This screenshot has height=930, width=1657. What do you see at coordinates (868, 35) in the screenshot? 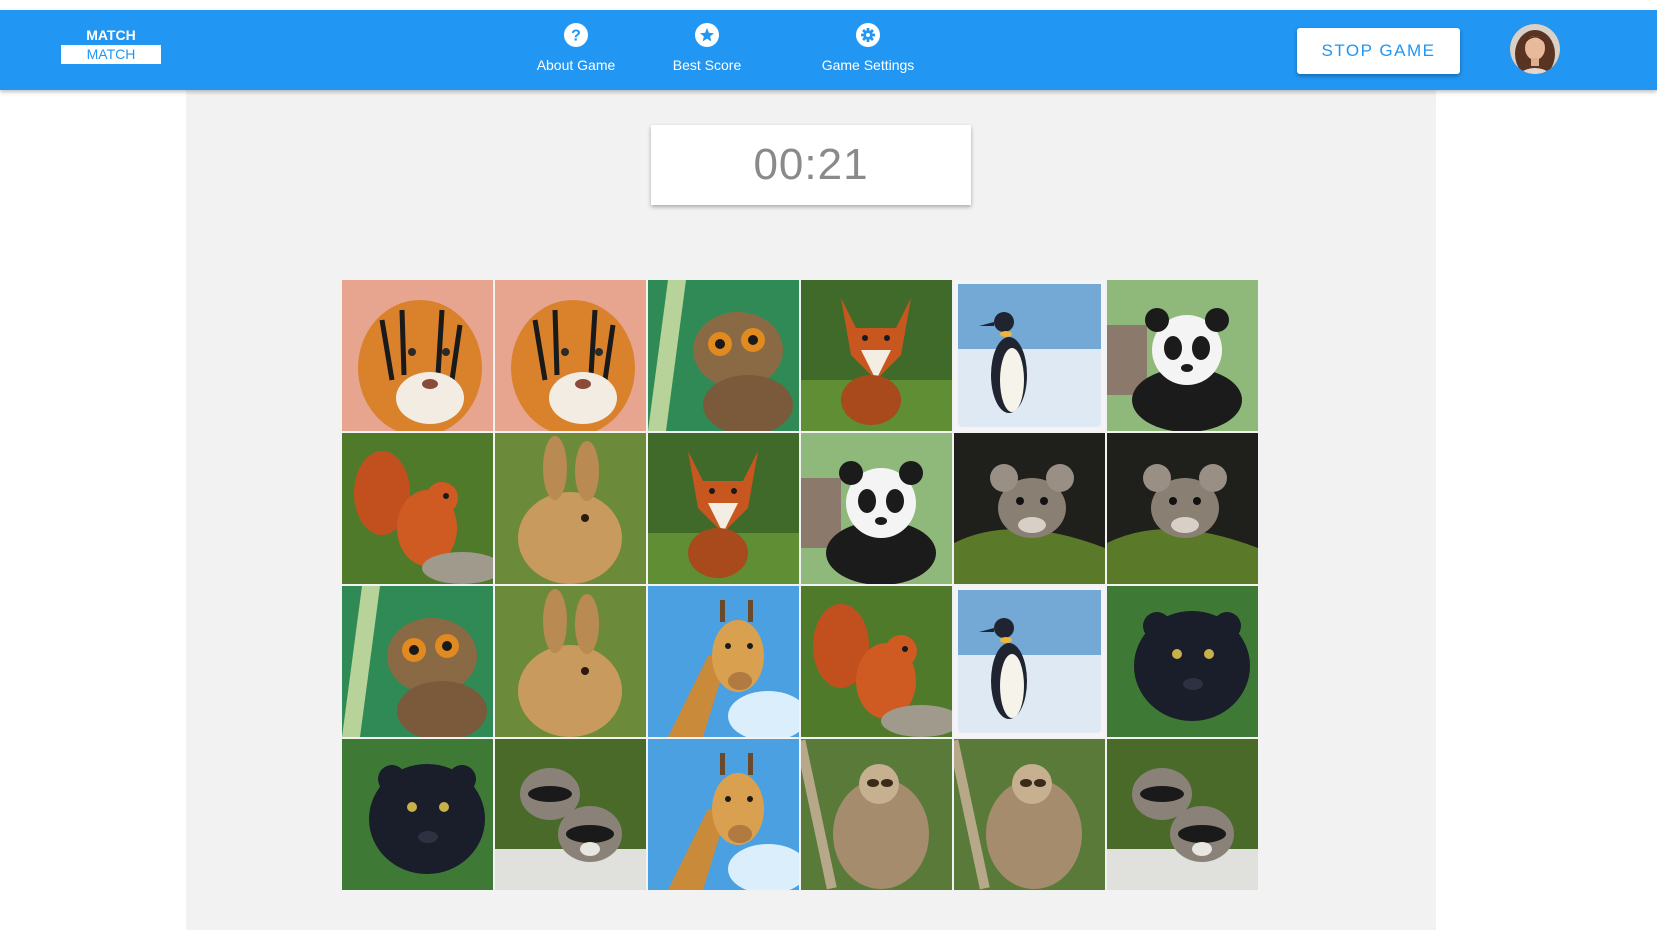
I see `gear-icon` at bounding box center [868, 35].